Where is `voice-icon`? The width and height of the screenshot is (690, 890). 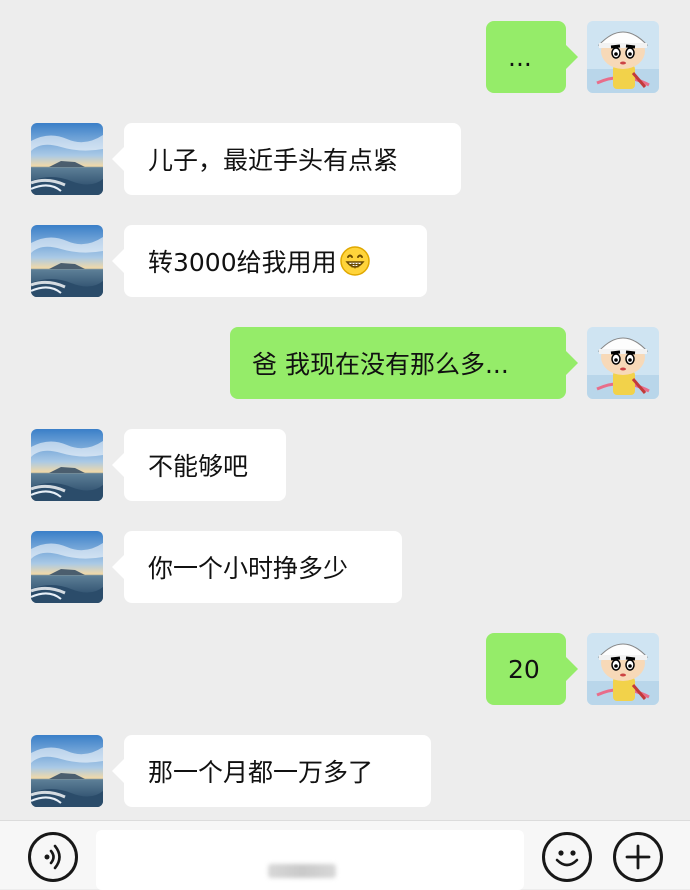
voice-icon is located at coordinates (53, 857).